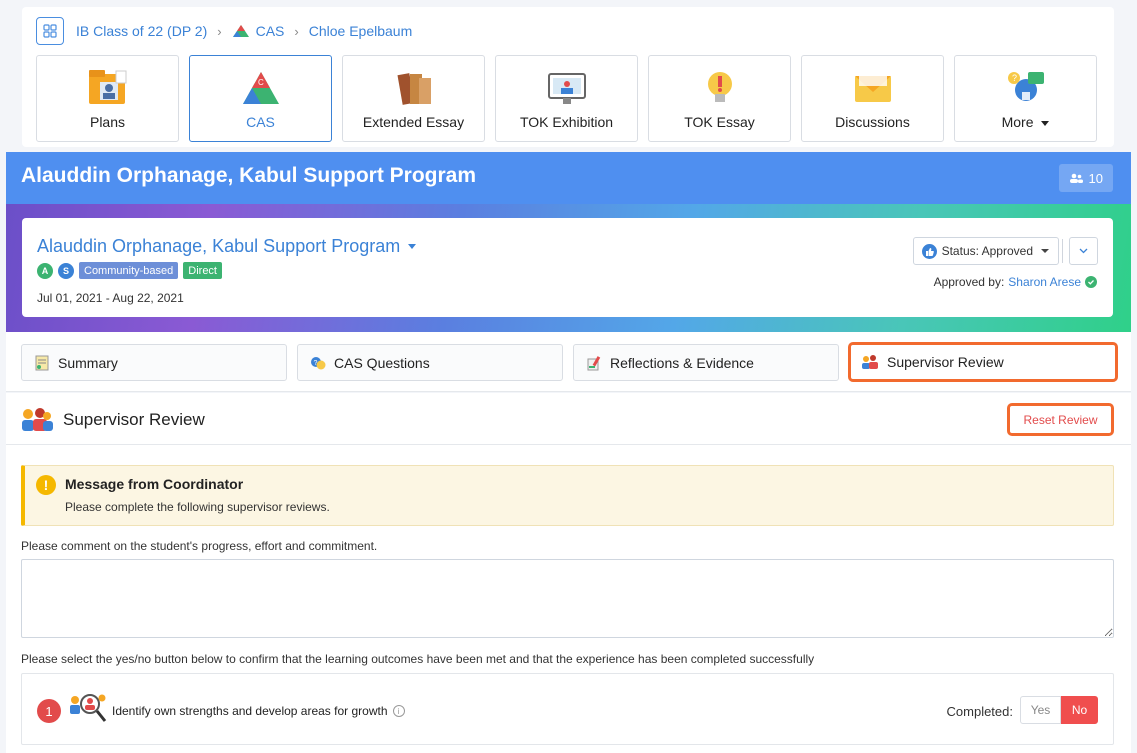 Image resolution: width=1137 pixels, height=753 pixels. What do you see at coordinates (49, 711) in the screenshot?
I see `outcome-number-badge: 1` at bounding box center [49, 711].